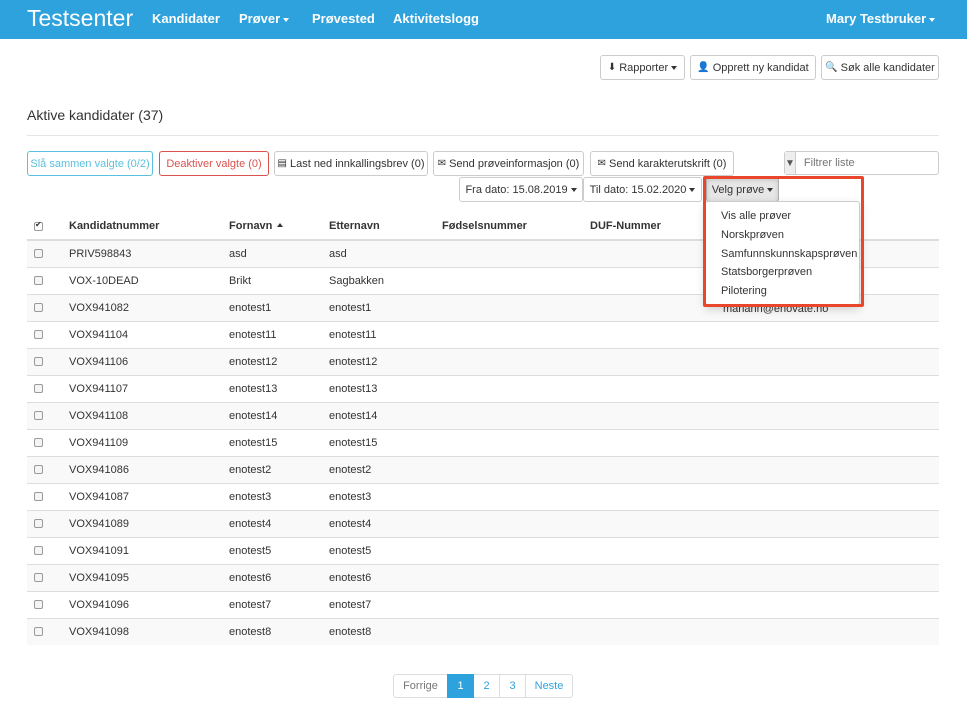  I want to click on table-row: VOX941087 enotest3 enotest3, so click(483, 496).